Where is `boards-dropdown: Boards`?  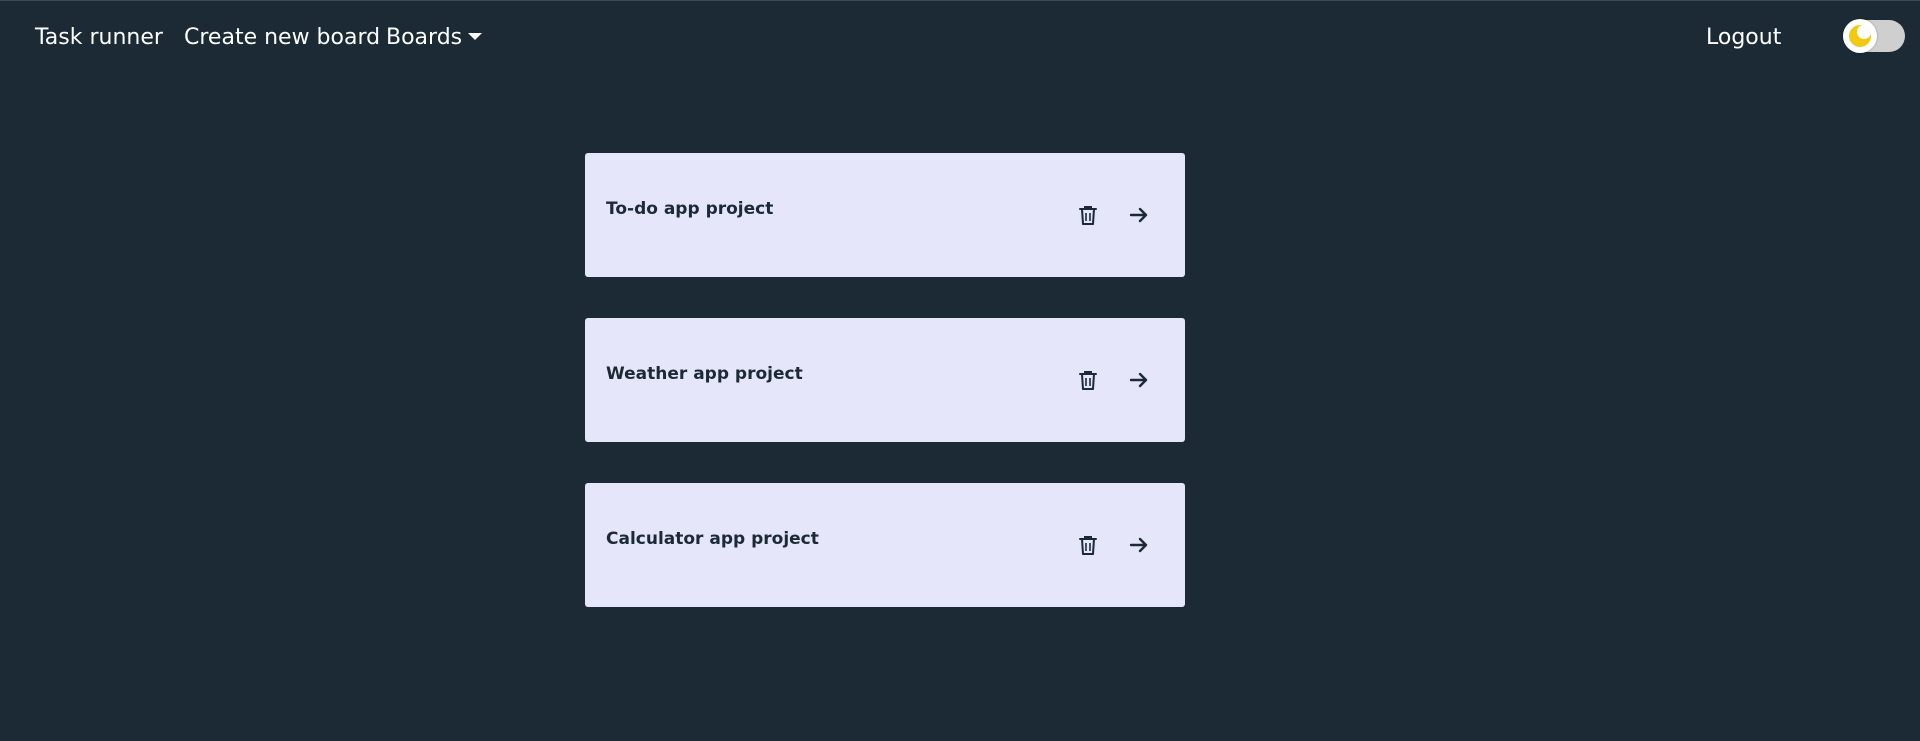
boards-dropdown: Boards is located at coordinates (434, 38).